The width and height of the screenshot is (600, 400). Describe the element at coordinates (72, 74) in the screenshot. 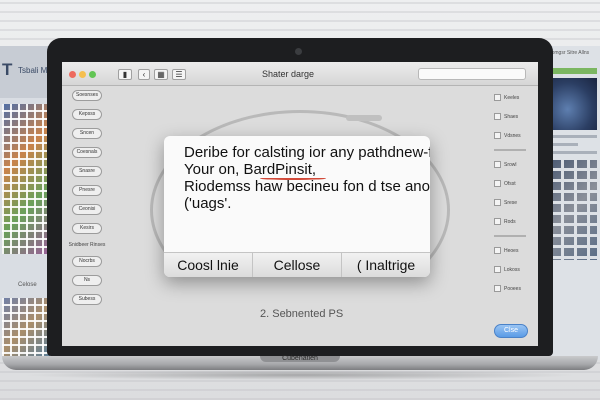

I see `close-window-button` at that location.